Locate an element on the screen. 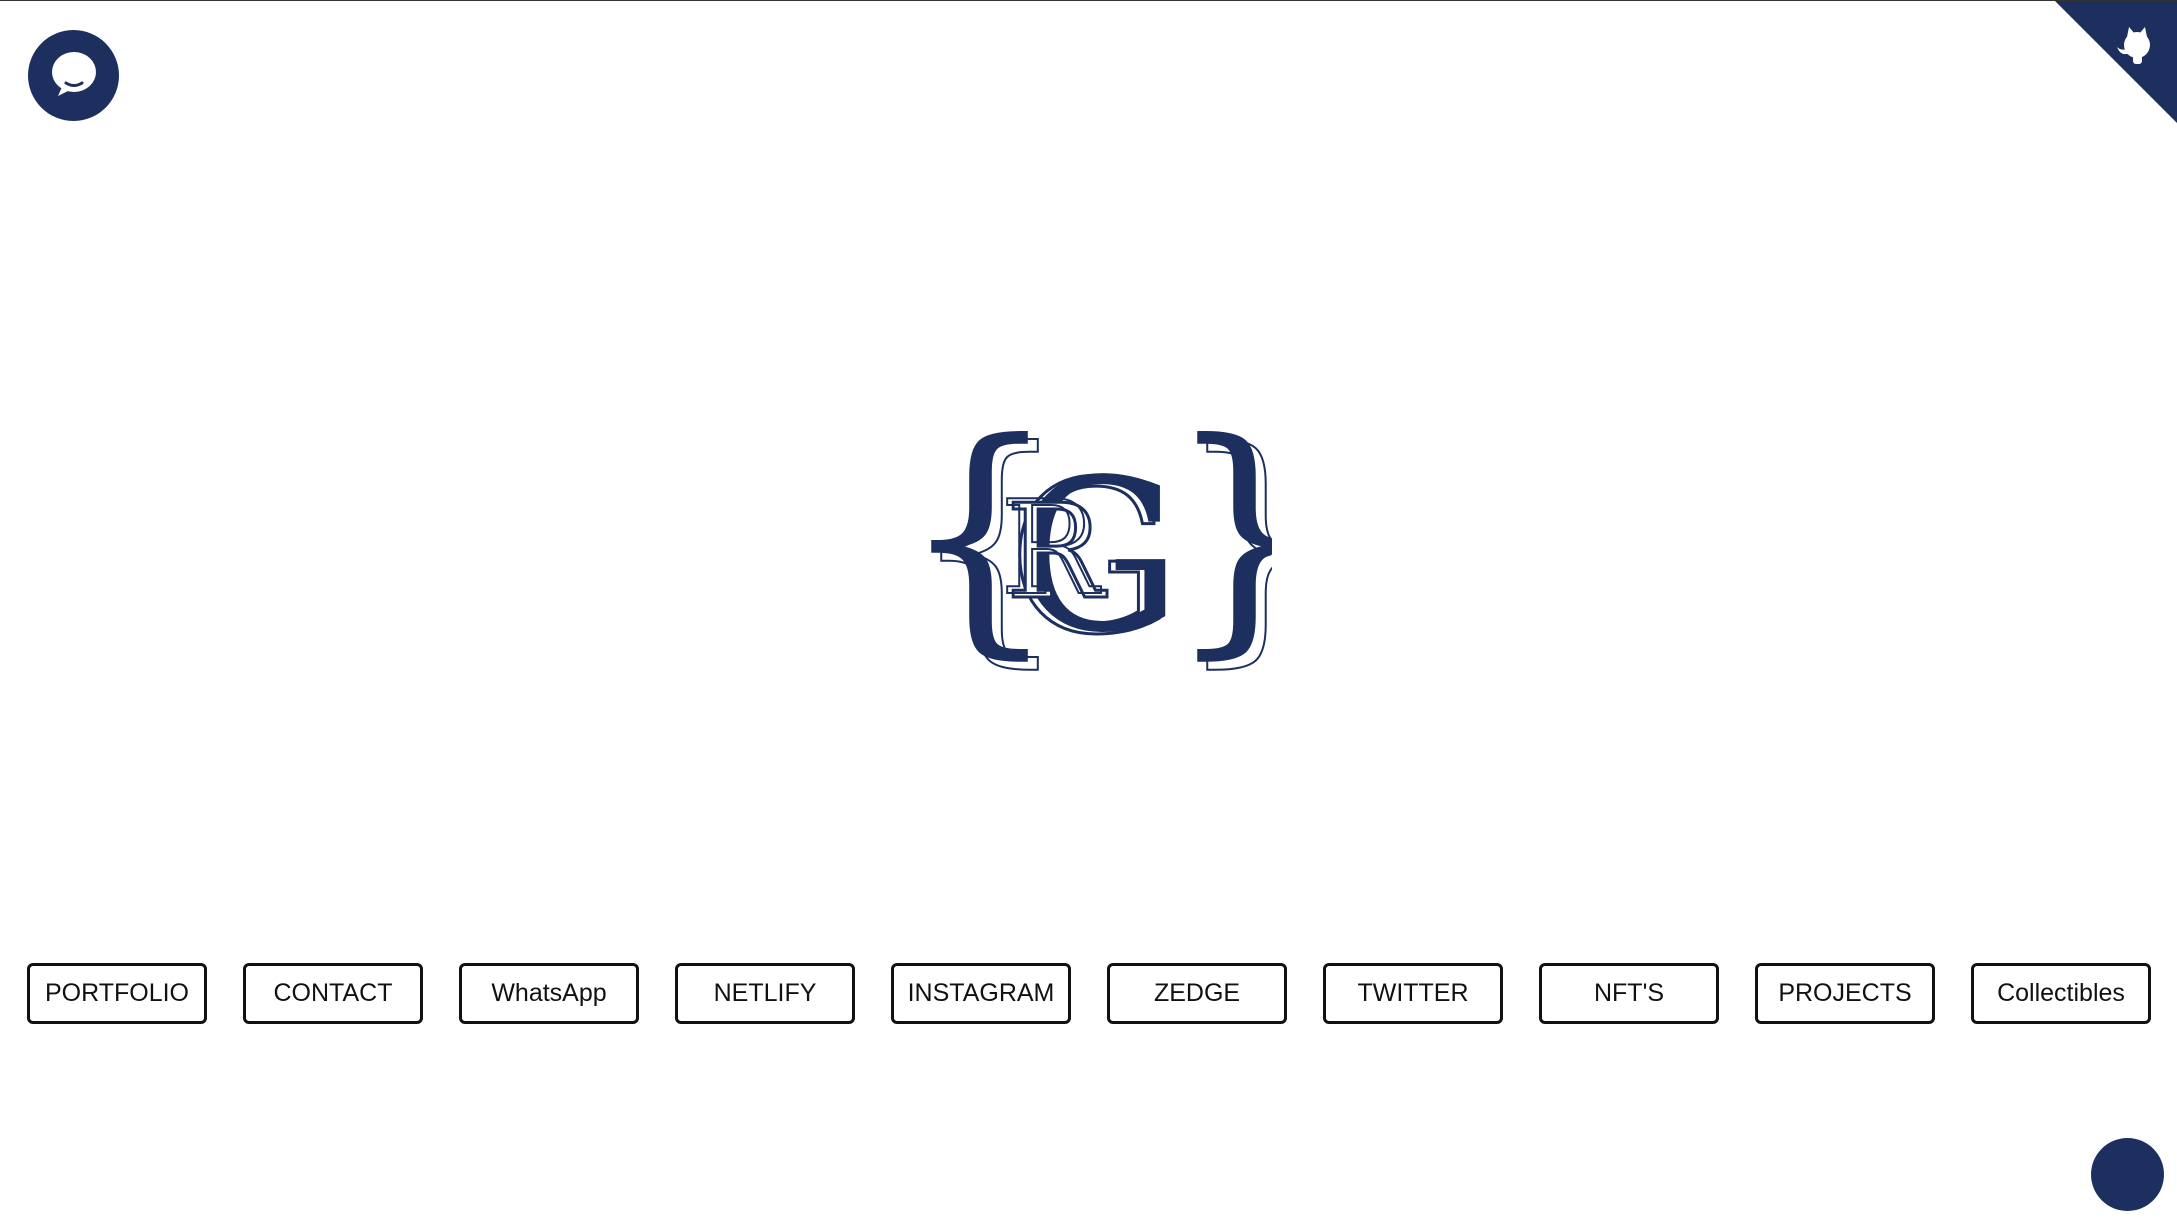  github-octocat-icon is located at coordinates (2116, 62).